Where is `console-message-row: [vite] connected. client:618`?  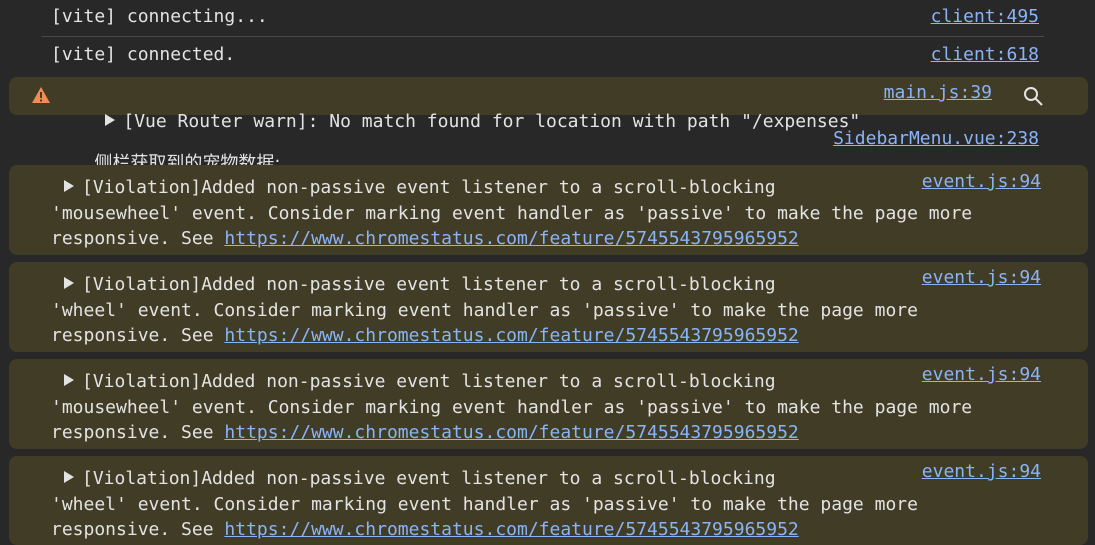
console-message-row: [vite] connected. client:618 is located at coordinates (547, 55).